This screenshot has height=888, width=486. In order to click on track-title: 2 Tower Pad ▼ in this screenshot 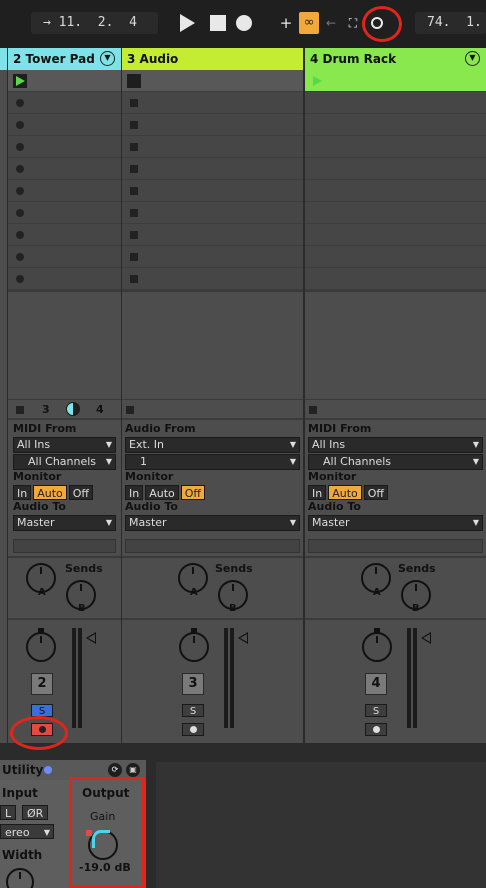, I will do `click(64, 59)`.